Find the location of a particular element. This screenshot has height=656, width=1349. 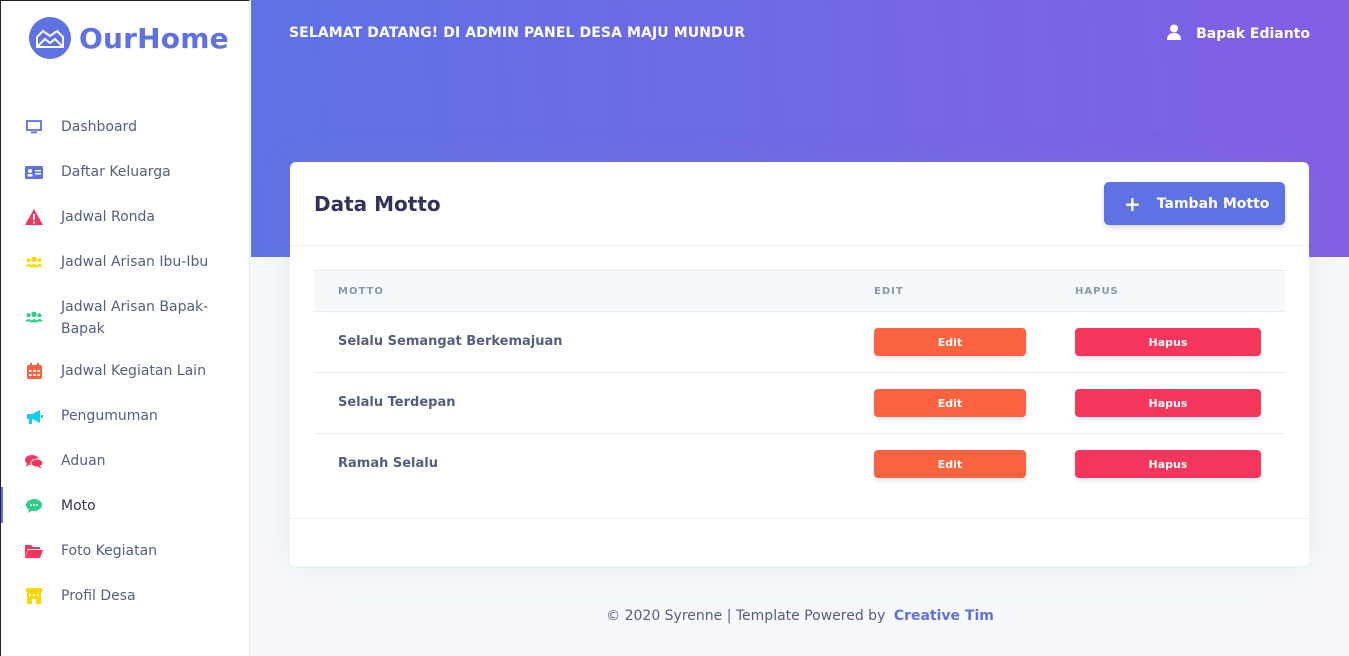

motto-text: Ramah Selalu is located at coordinates (388, 463).